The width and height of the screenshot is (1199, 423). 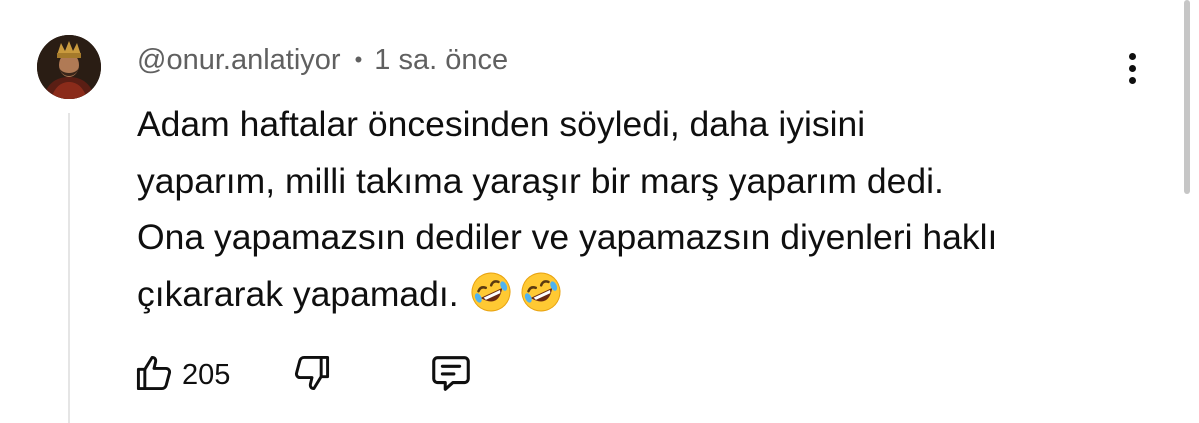 I want to click on comment-line-last: çıkararak yapamadı., so click(x=637, y=294).